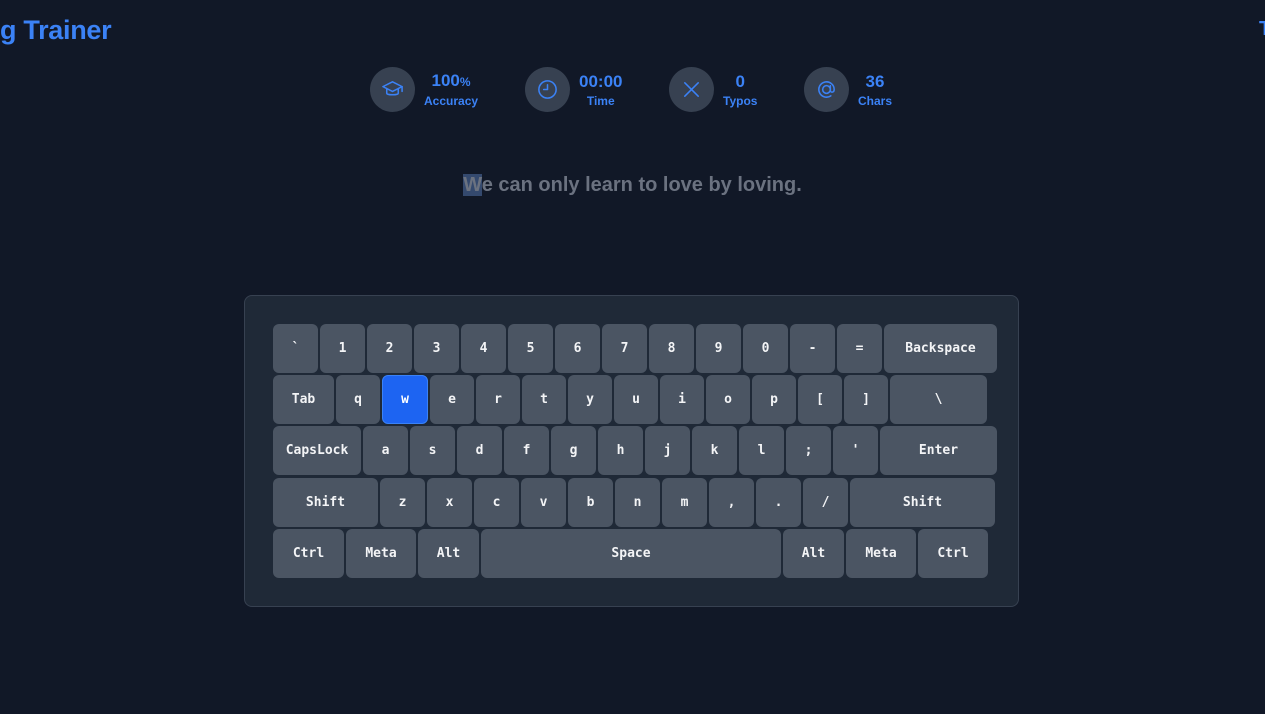  I want to click on x-icon, so click(691, 89).